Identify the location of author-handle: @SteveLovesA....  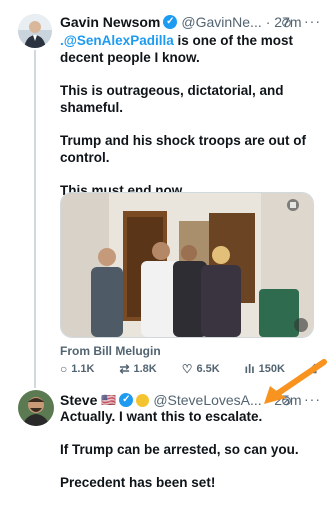
(207, 400).